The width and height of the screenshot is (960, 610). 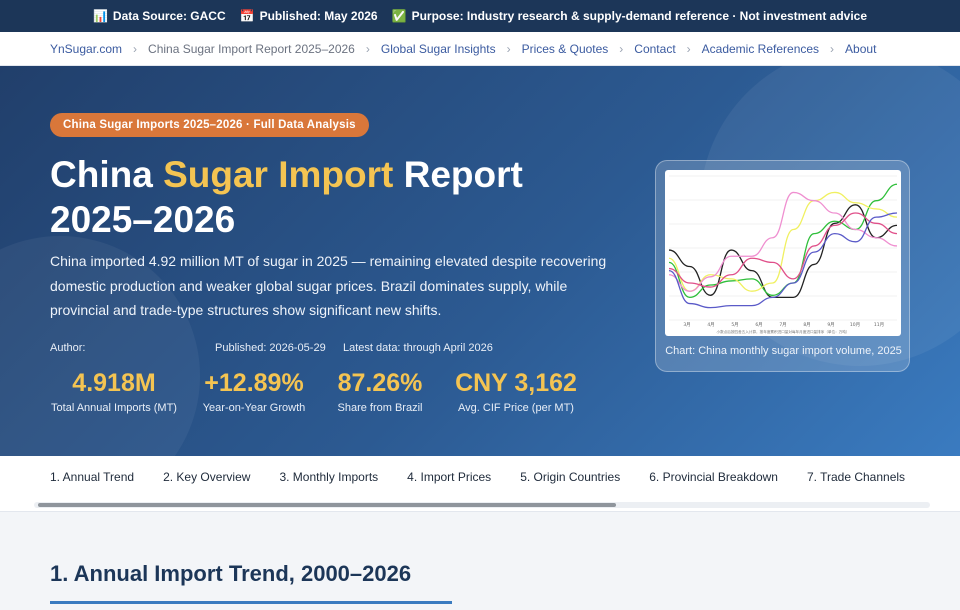 I want to click on title-part: China, so click(x=107, y=174).